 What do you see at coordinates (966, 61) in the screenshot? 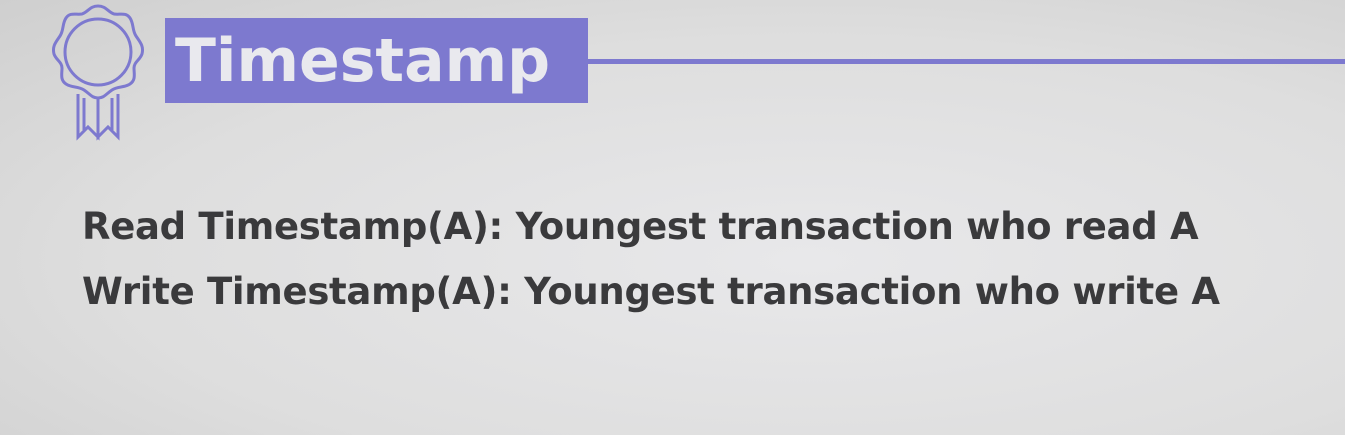
I see `title-divider` at bounding box center [966, 61].